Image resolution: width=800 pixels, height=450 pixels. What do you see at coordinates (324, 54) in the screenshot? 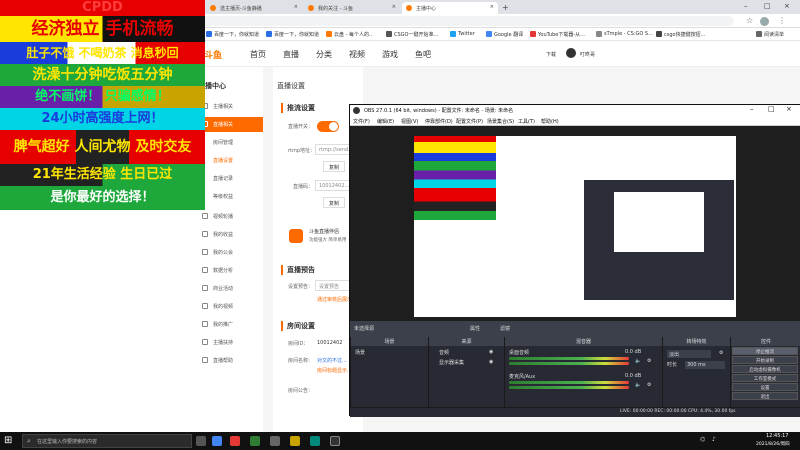
I see `nav-category: 分类` at bounding box center [324, 54].